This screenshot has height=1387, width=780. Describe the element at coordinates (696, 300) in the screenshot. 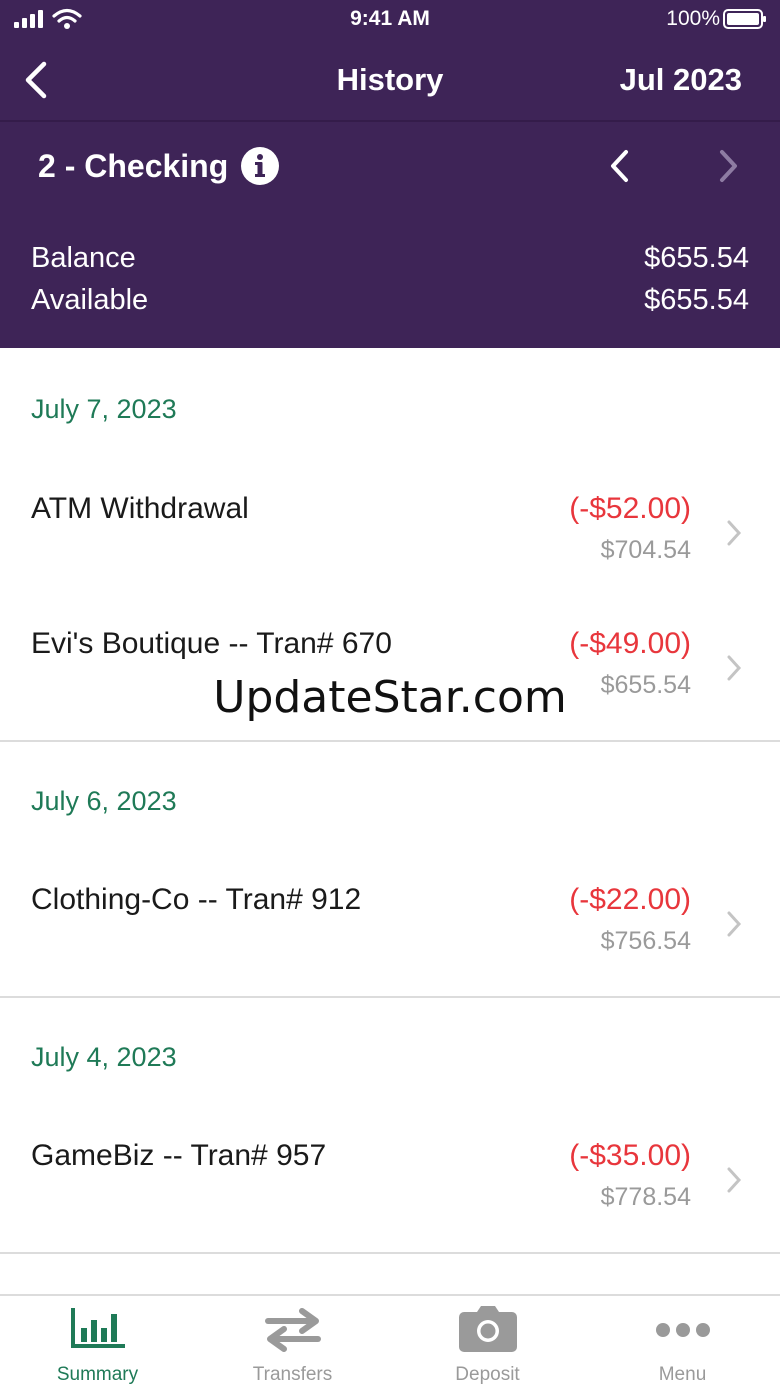

I see `available-value: $655.54` at that location.